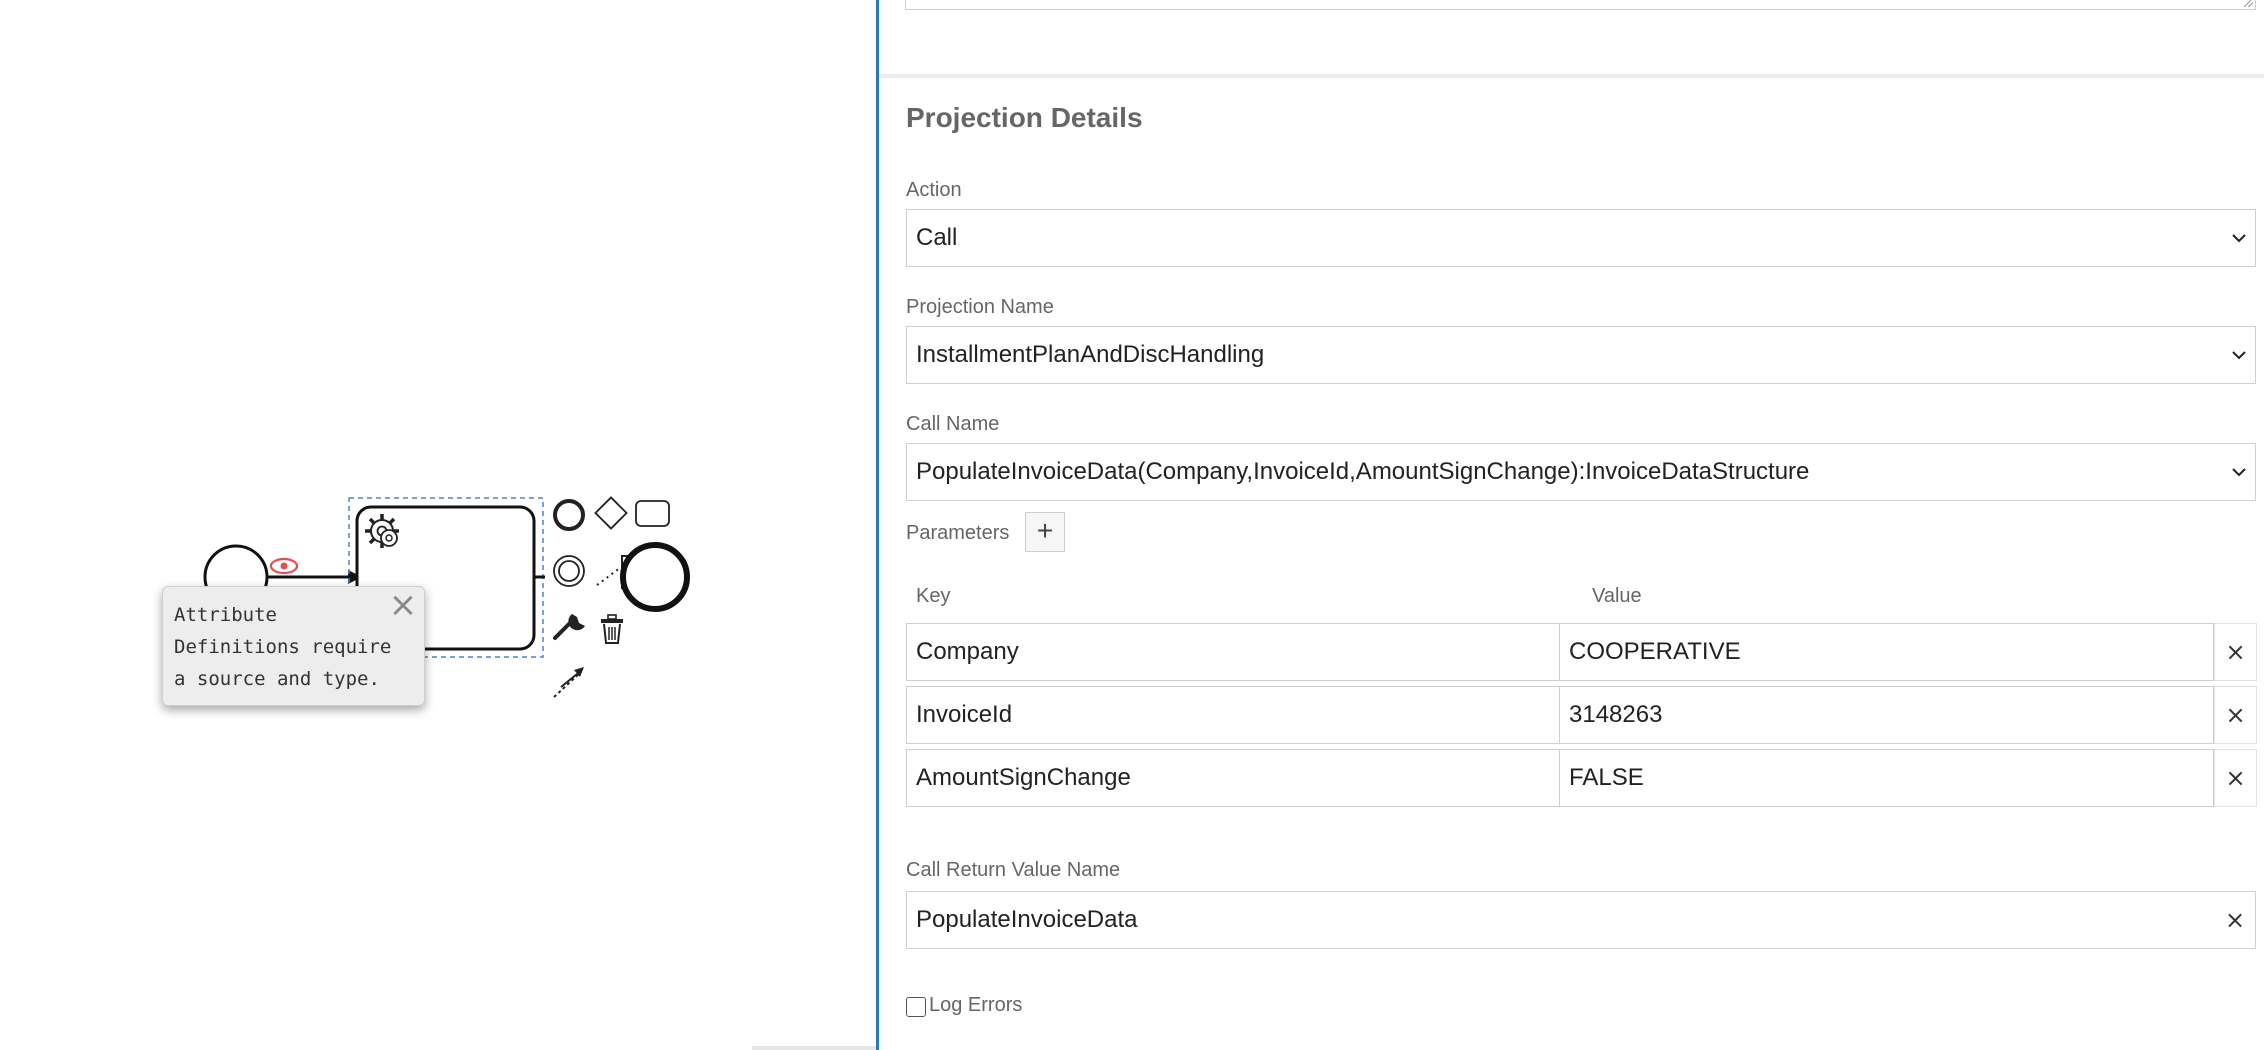  Describe the element at coordinates (916, 1007) in the screenshot. I see `log-errors-checkbox` at that location.